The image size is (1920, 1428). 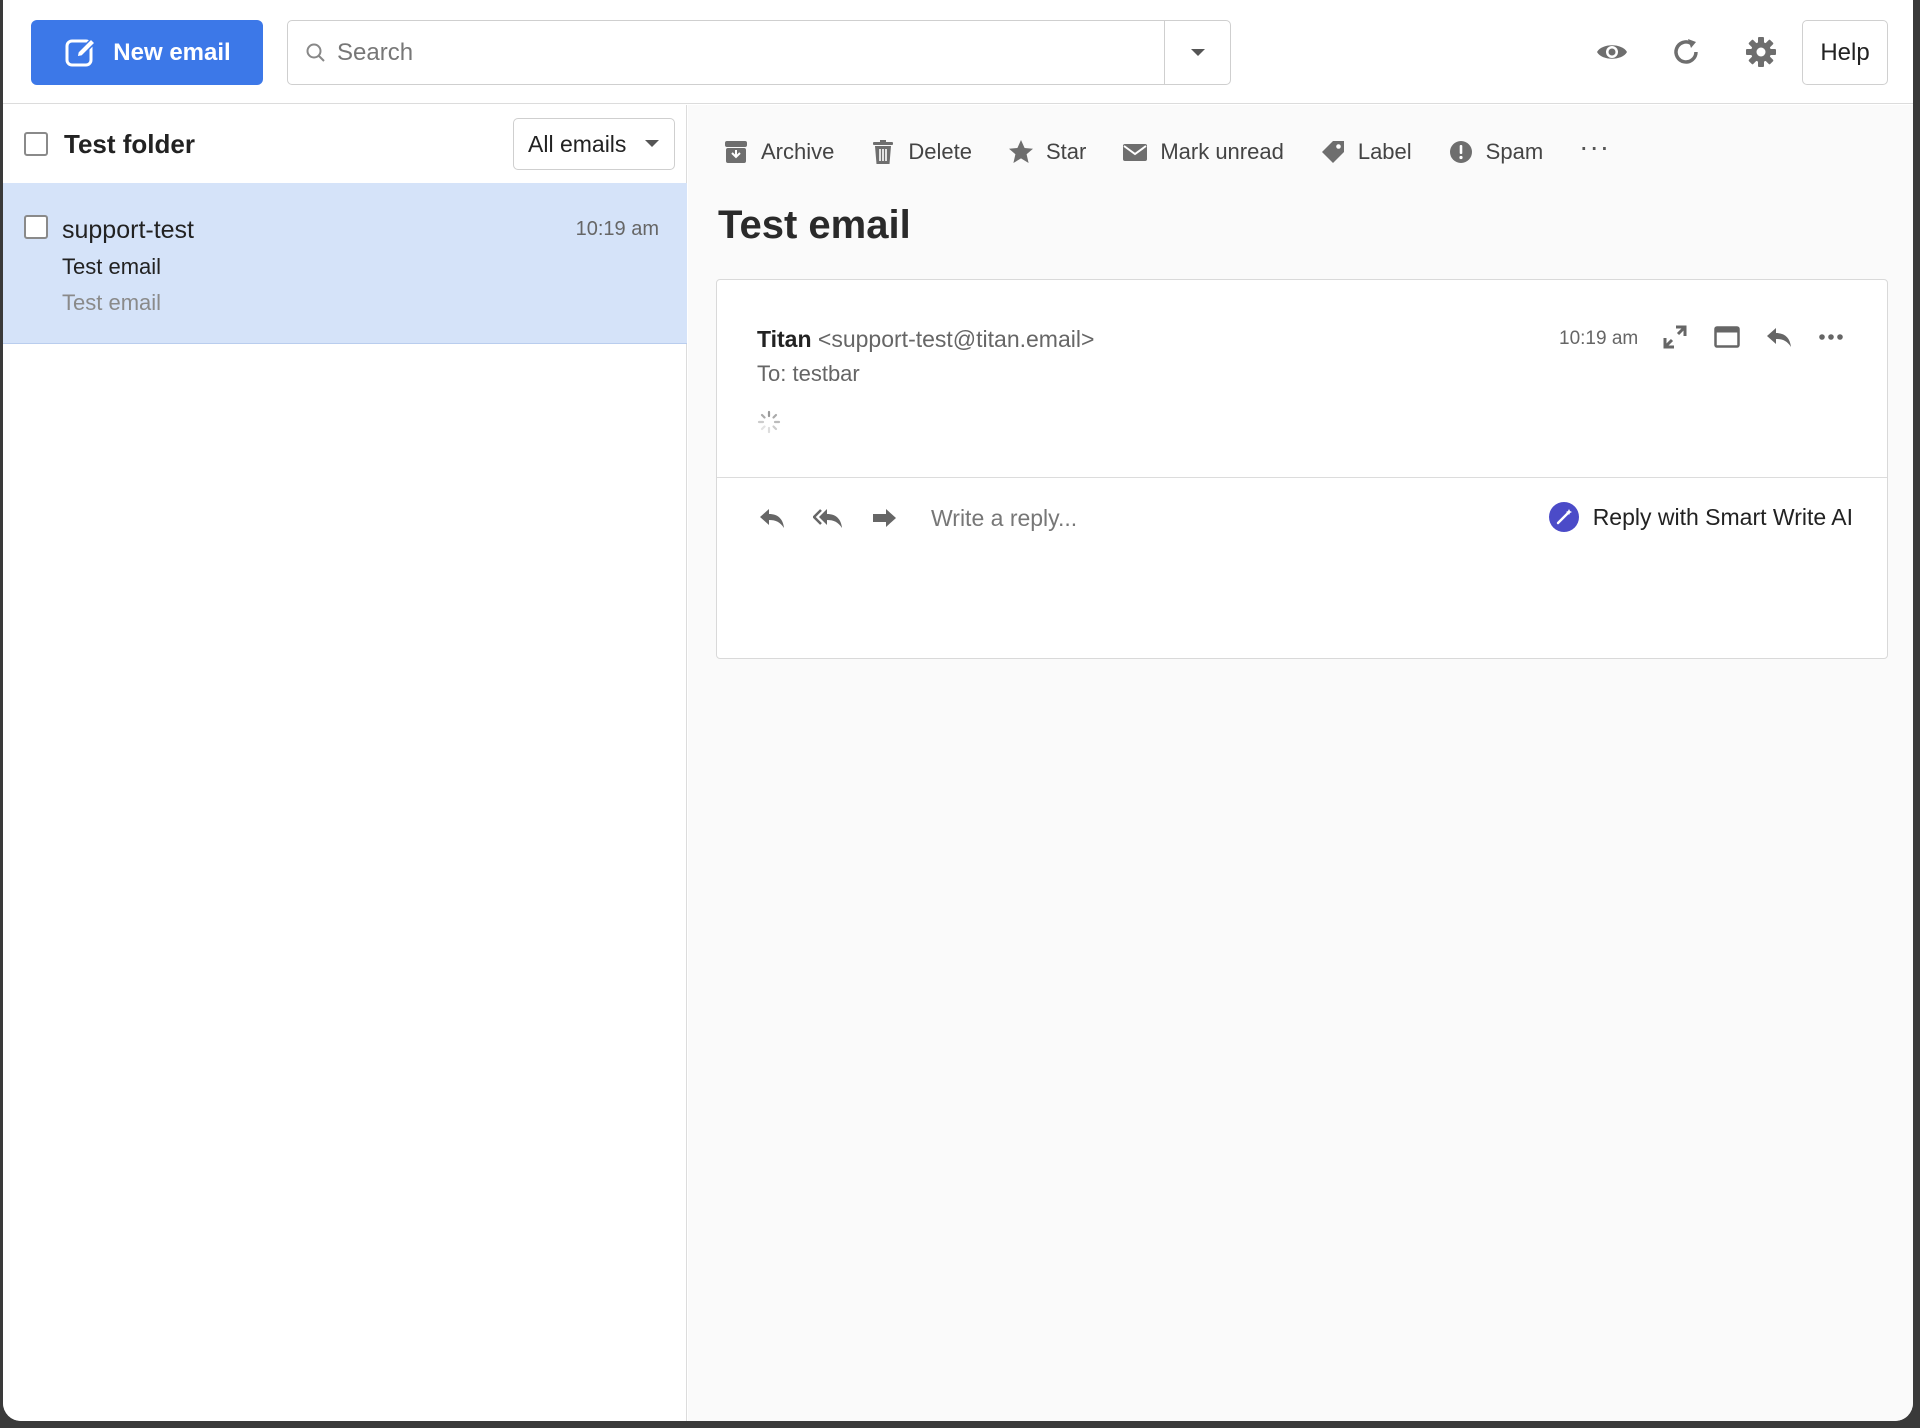 I want to click on more-actions-button: ···, so click(x=1594, y=147).